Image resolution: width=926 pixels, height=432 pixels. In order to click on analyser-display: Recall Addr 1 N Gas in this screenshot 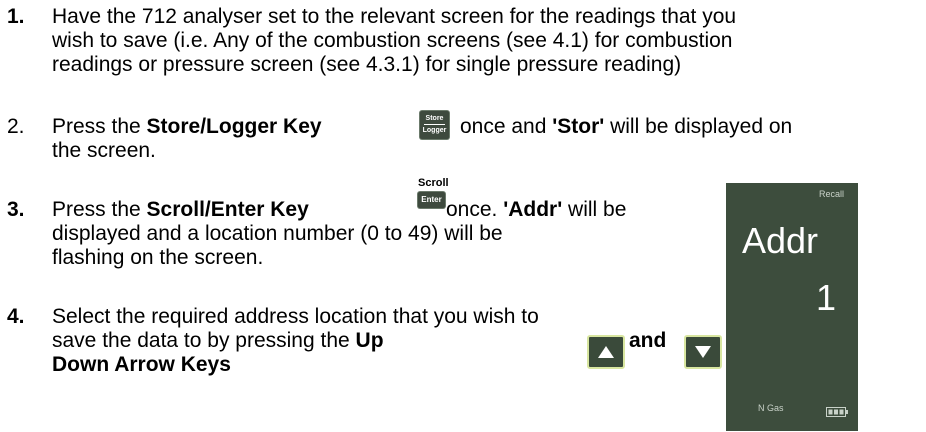, I will do `click(792, 307)`.